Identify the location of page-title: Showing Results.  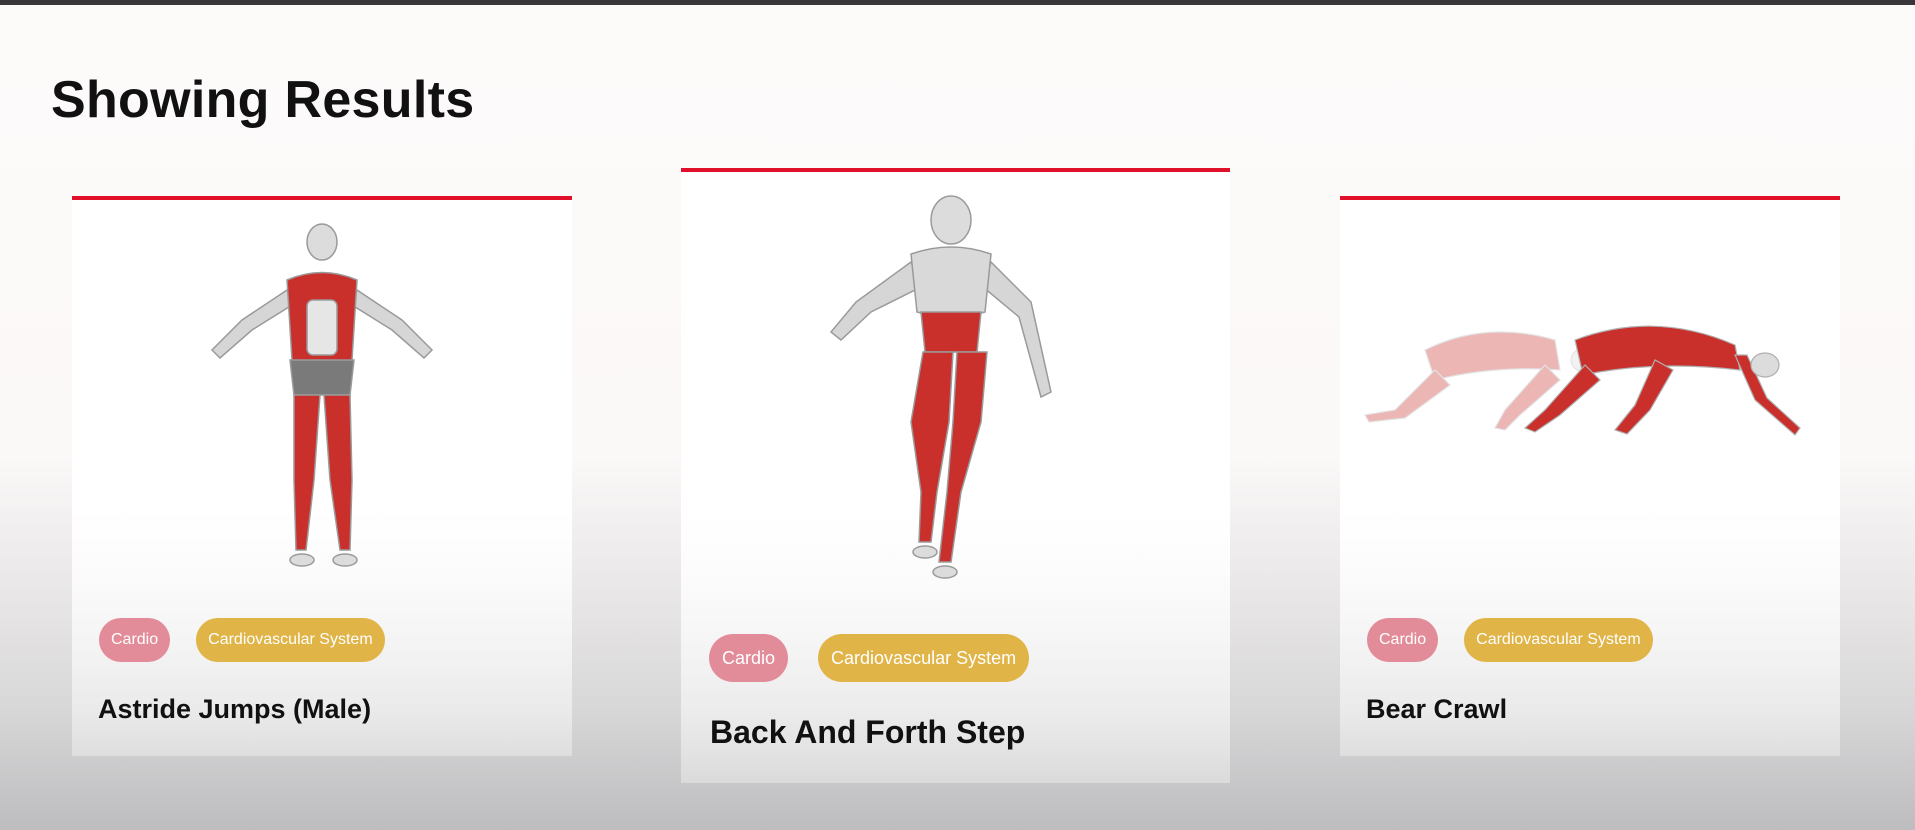
(263, 100).